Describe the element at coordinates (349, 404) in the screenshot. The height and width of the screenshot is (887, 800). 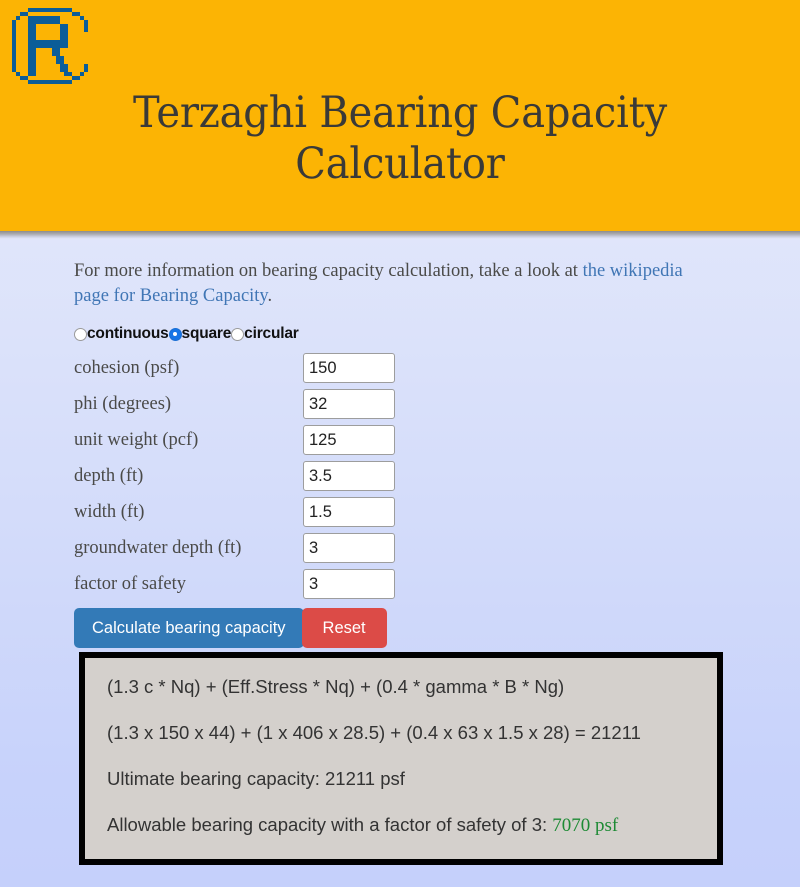
I see `input-phi` at that location.